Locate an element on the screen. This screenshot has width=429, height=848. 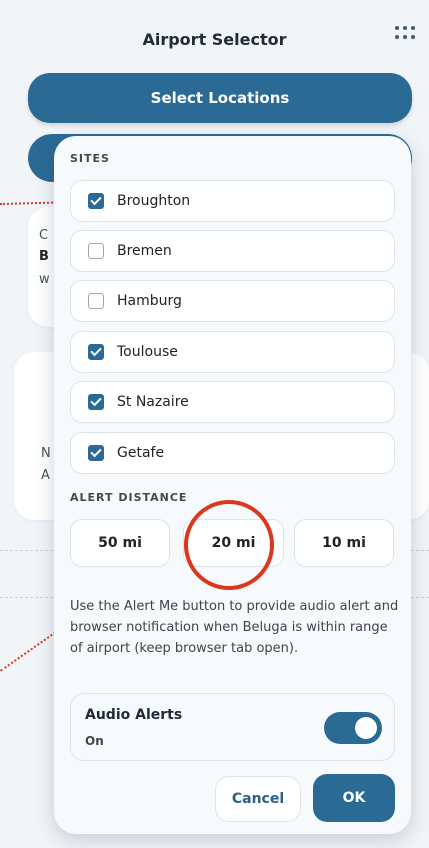
peek-text: B is located at coordinates (44, 256).